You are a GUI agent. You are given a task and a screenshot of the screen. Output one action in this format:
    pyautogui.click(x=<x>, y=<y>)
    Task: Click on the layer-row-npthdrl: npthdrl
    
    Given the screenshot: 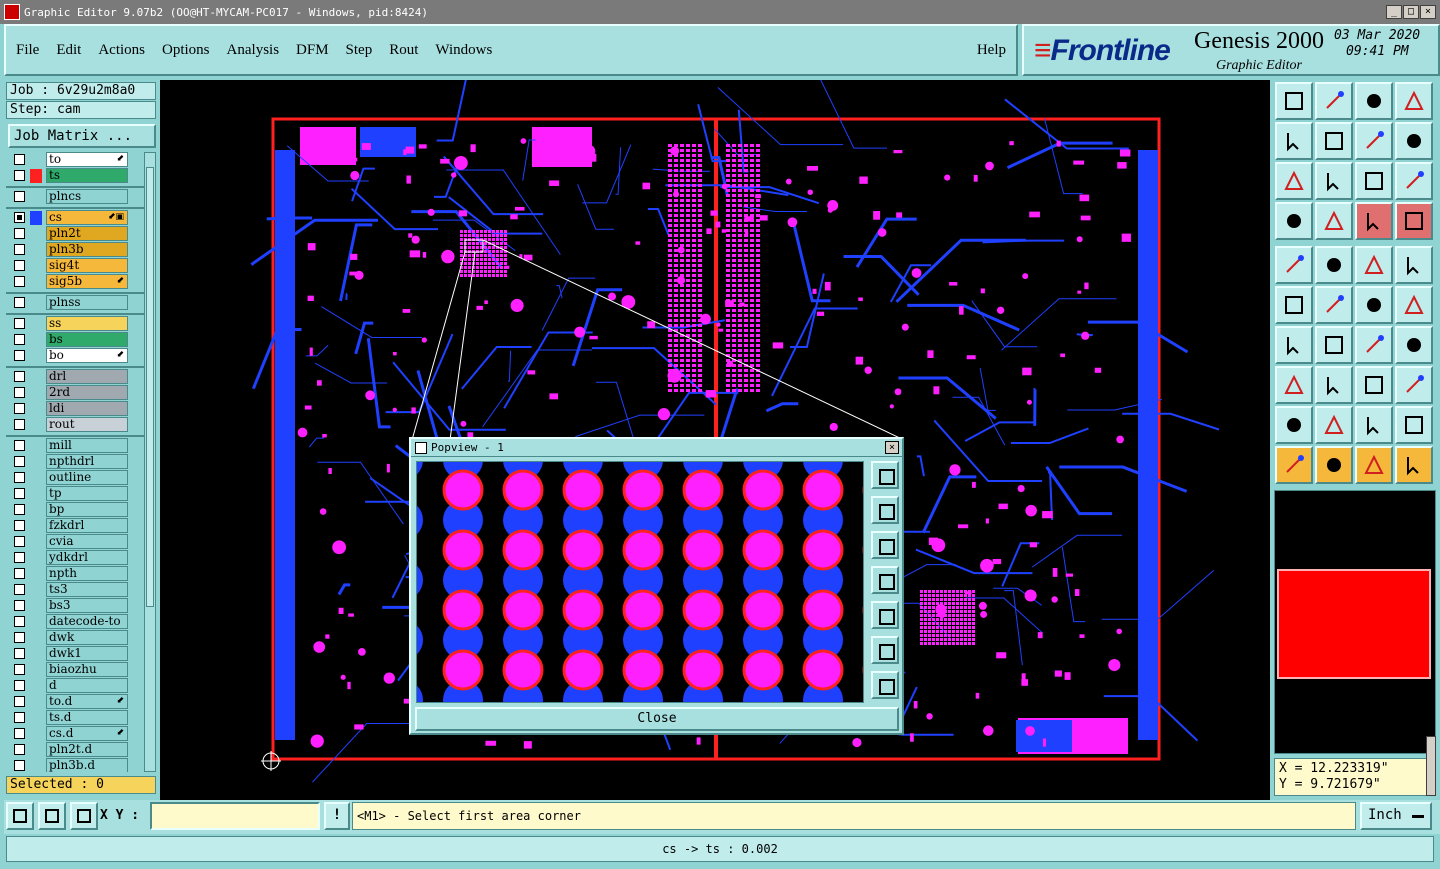 What is the action you would take?
    pyautogui.click(x=75, y=462)
    